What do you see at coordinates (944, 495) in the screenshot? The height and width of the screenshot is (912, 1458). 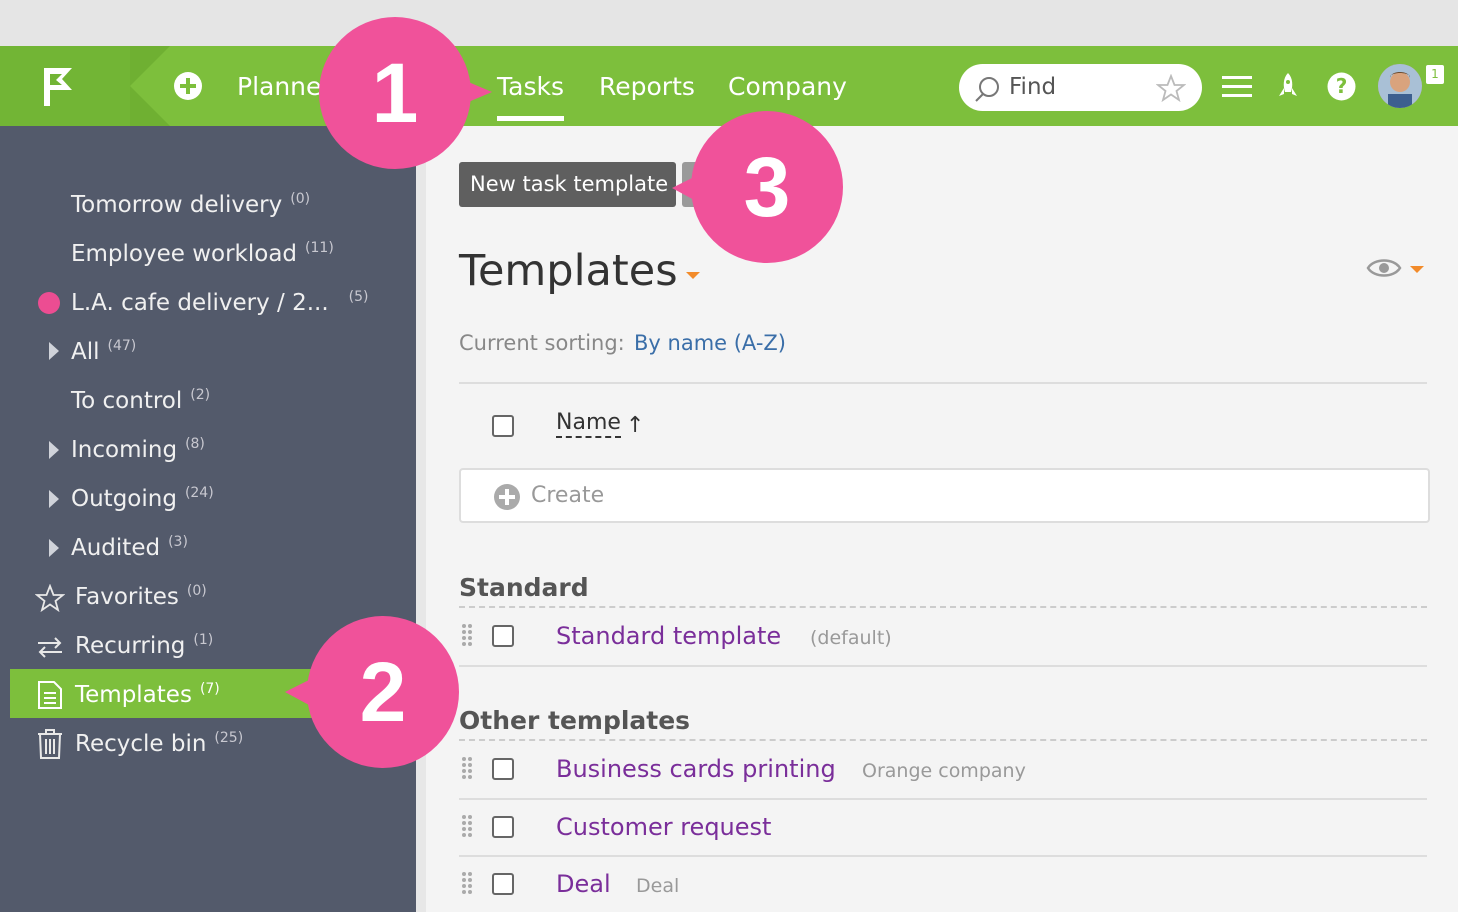 I see `create-row` at bounding box center [944, 495].